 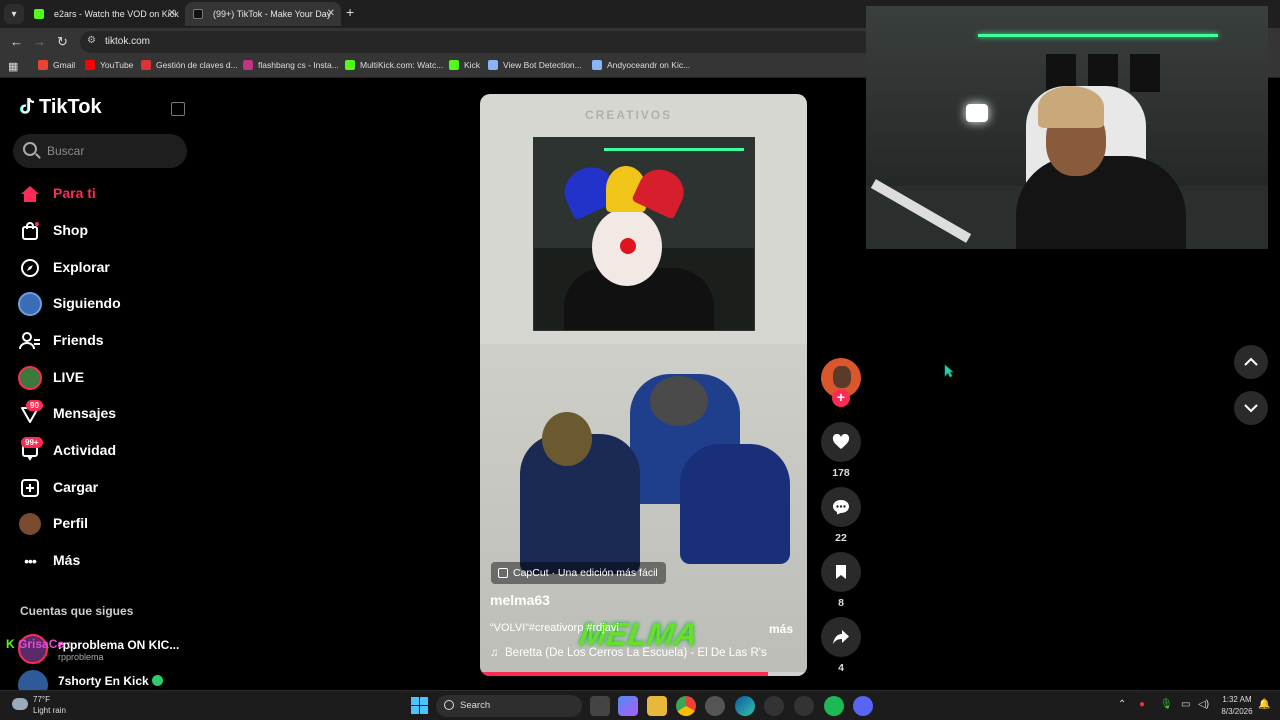 I want to click on nav-mas: ••• Más, so click(x=103, y=561).